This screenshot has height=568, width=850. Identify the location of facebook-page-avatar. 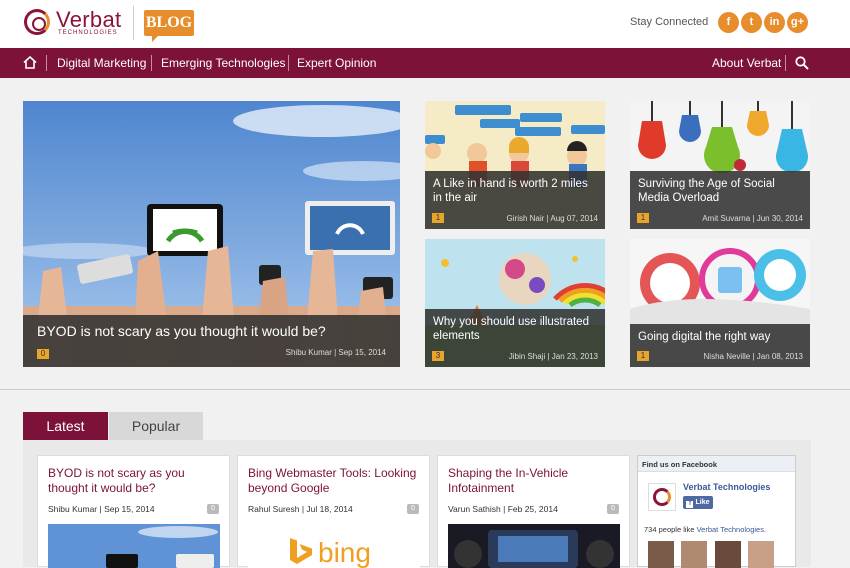
(662, 497).